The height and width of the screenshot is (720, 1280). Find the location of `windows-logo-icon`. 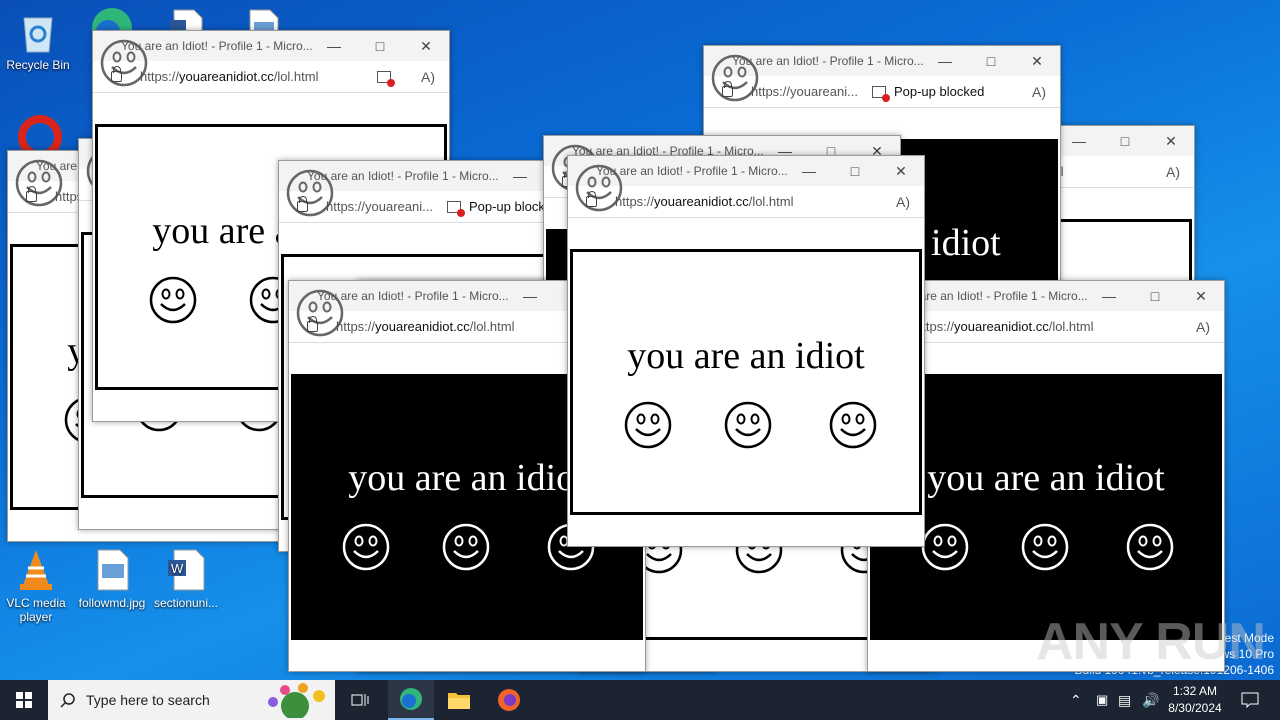

windows-logo-icon is located at coordinates (24, 700).